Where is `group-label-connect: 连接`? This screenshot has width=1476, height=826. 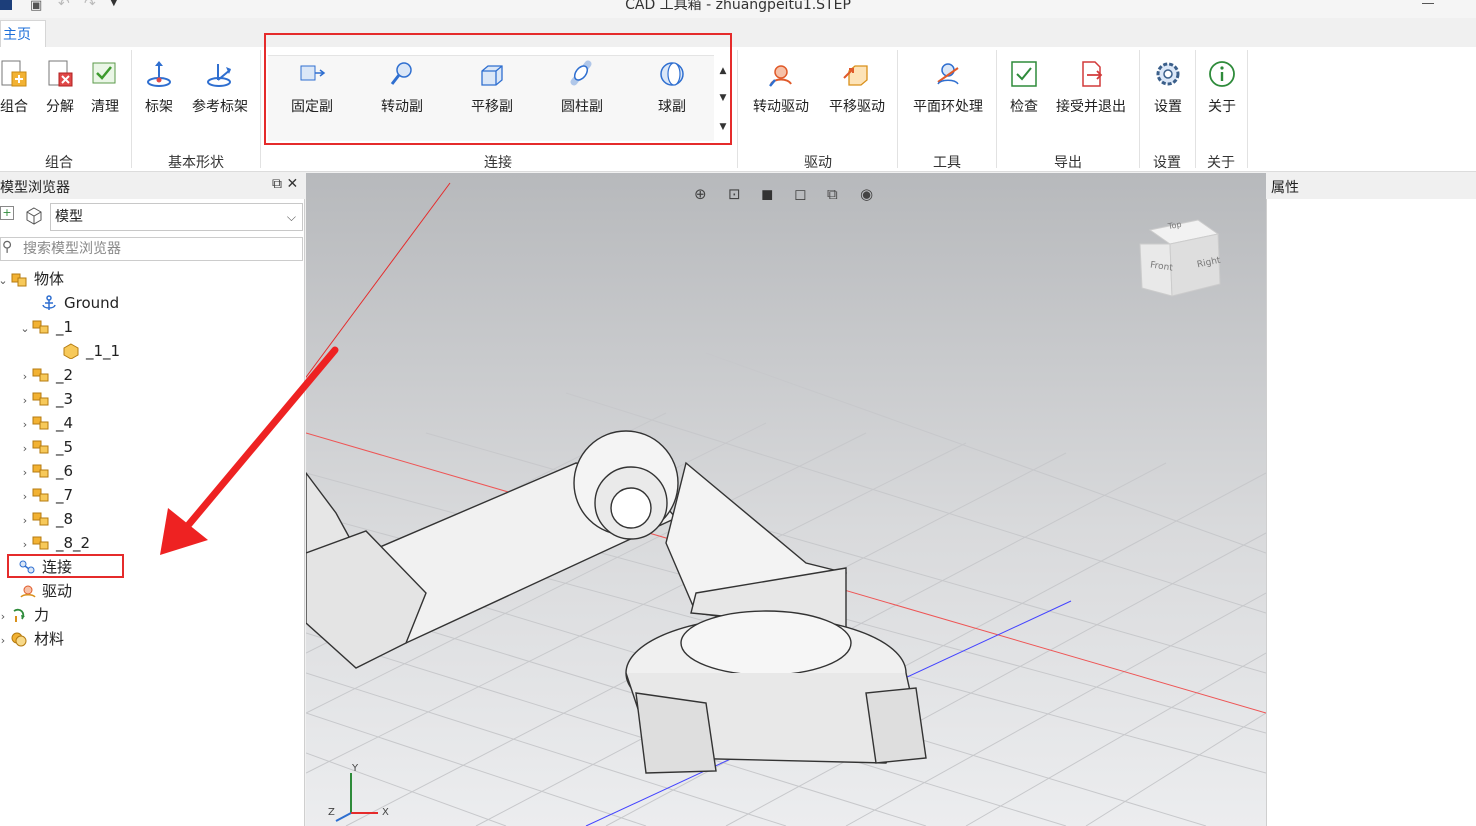
group-label-connect: 连接 is located at coordinates (498, 163).